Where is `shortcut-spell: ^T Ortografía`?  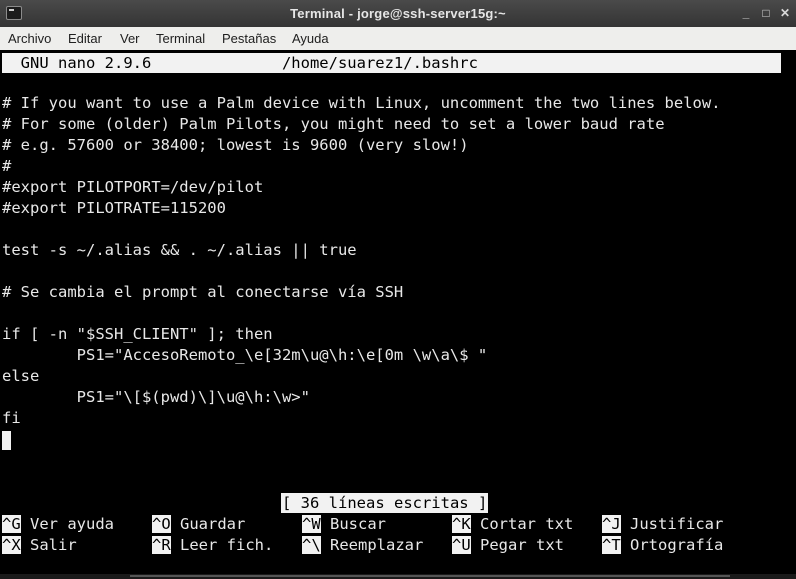 shortcut-spell: ^T Ortografía is located at coordinates (662, 545).